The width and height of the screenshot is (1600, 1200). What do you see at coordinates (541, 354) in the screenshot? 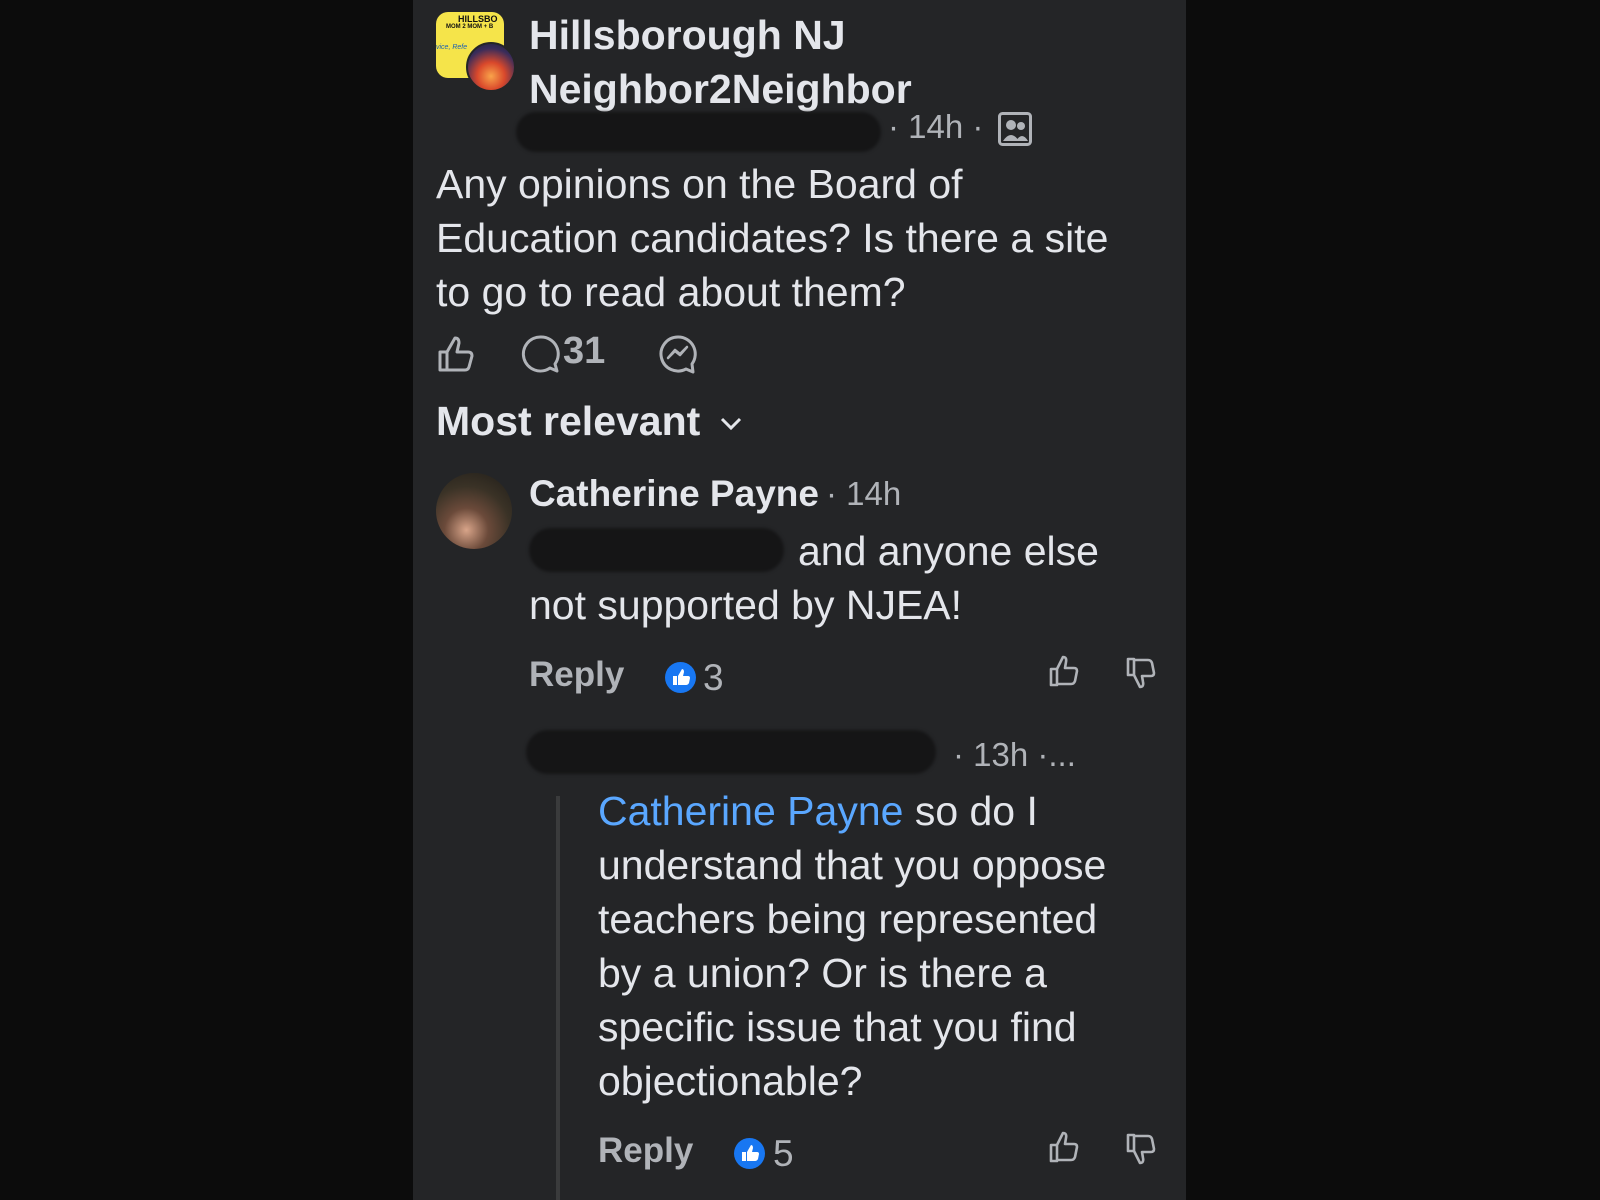
I see `comment-icon` at bounding box center [541, 354].